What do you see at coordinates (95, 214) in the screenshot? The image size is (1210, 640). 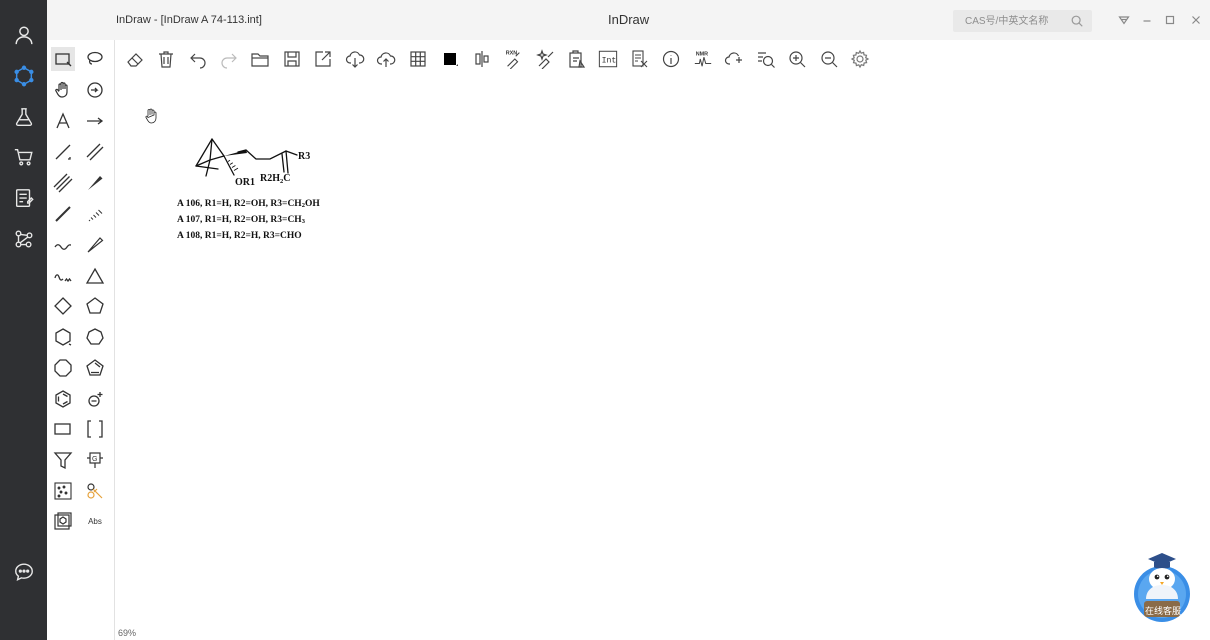 I see `hashed-bond-tool` at bounding box center [95, 214].